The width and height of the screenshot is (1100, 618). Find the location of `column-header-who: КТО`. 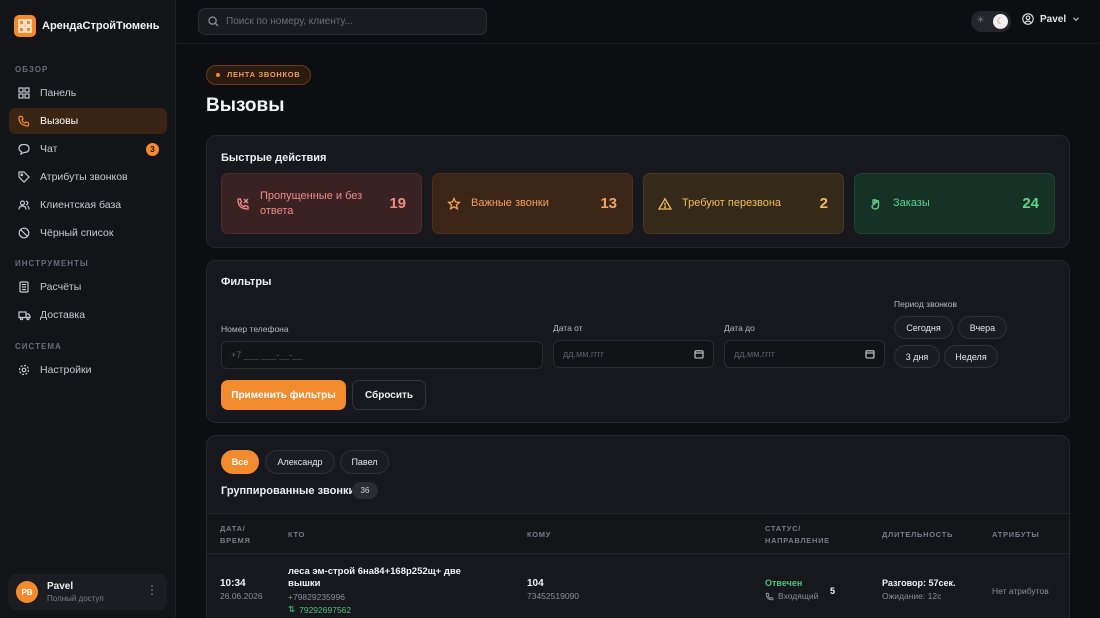

column-header-who: КТО is located at coordinates (296, 535).